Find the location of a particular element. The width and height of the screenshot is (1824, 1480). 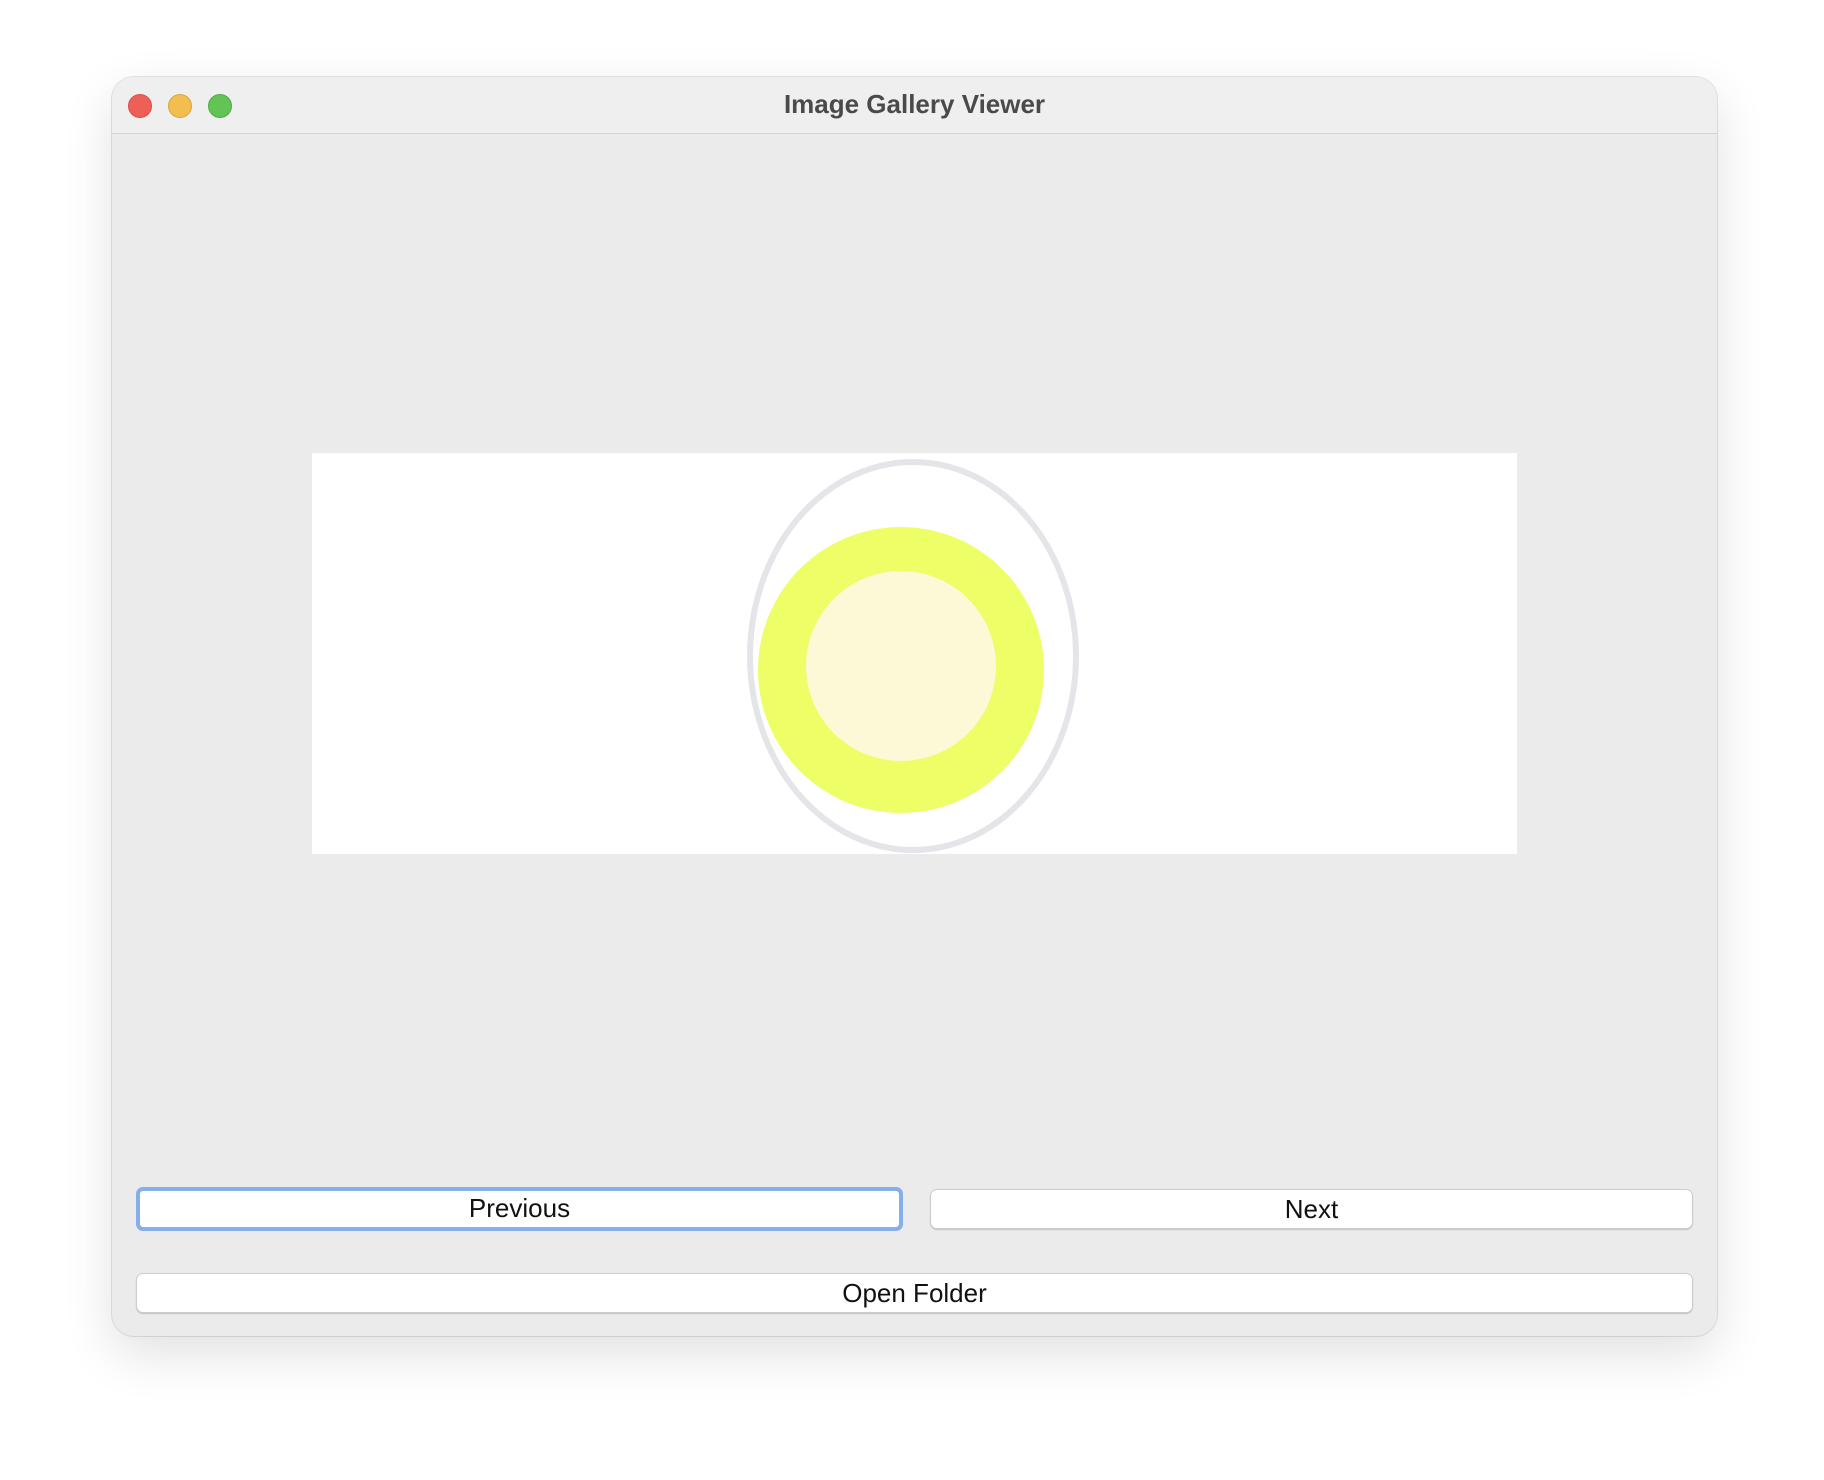

window-title: Image Gallery Viewer is located at coordinates (914, 104).